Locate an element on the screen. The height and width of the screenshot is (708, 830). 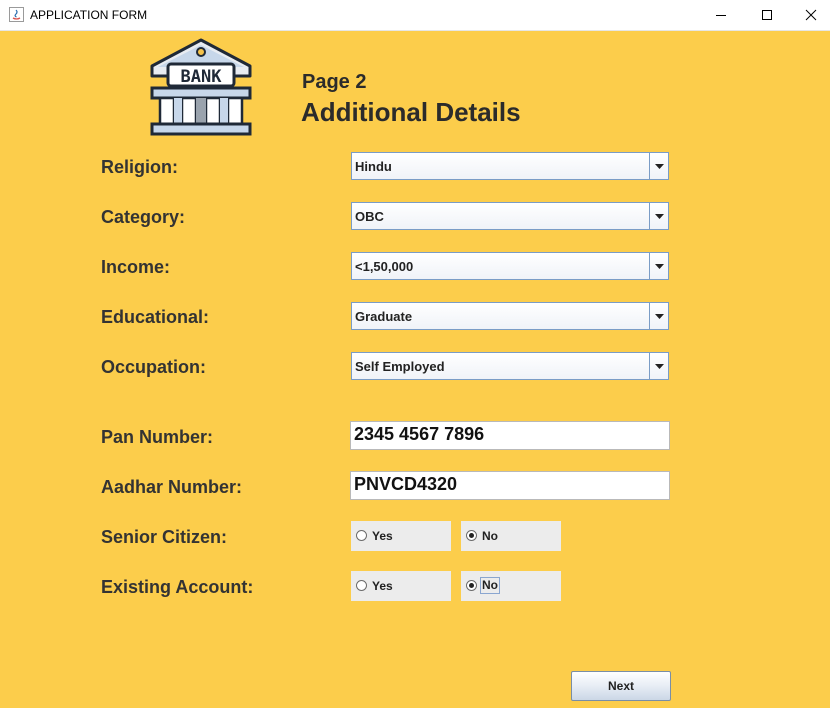
close-icon is located at coordinates (811, 15).